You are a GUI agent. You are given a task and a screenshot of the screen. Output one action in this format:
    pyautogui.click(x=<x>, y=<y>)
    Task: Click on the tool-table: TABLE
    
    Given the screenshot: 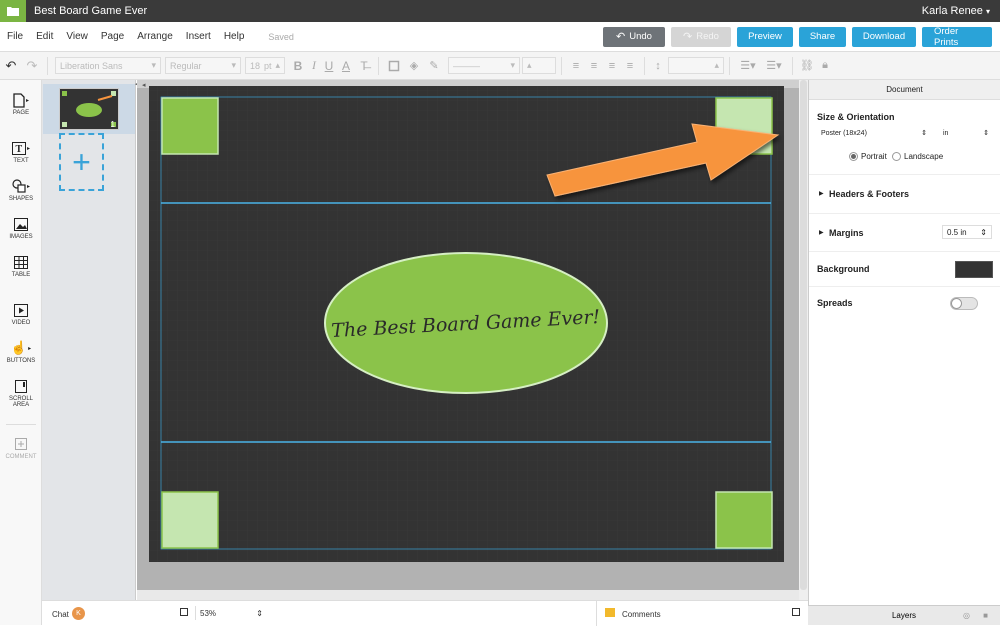 What is the action you would take?
    pyautogui.click(x=21, y=266)
    